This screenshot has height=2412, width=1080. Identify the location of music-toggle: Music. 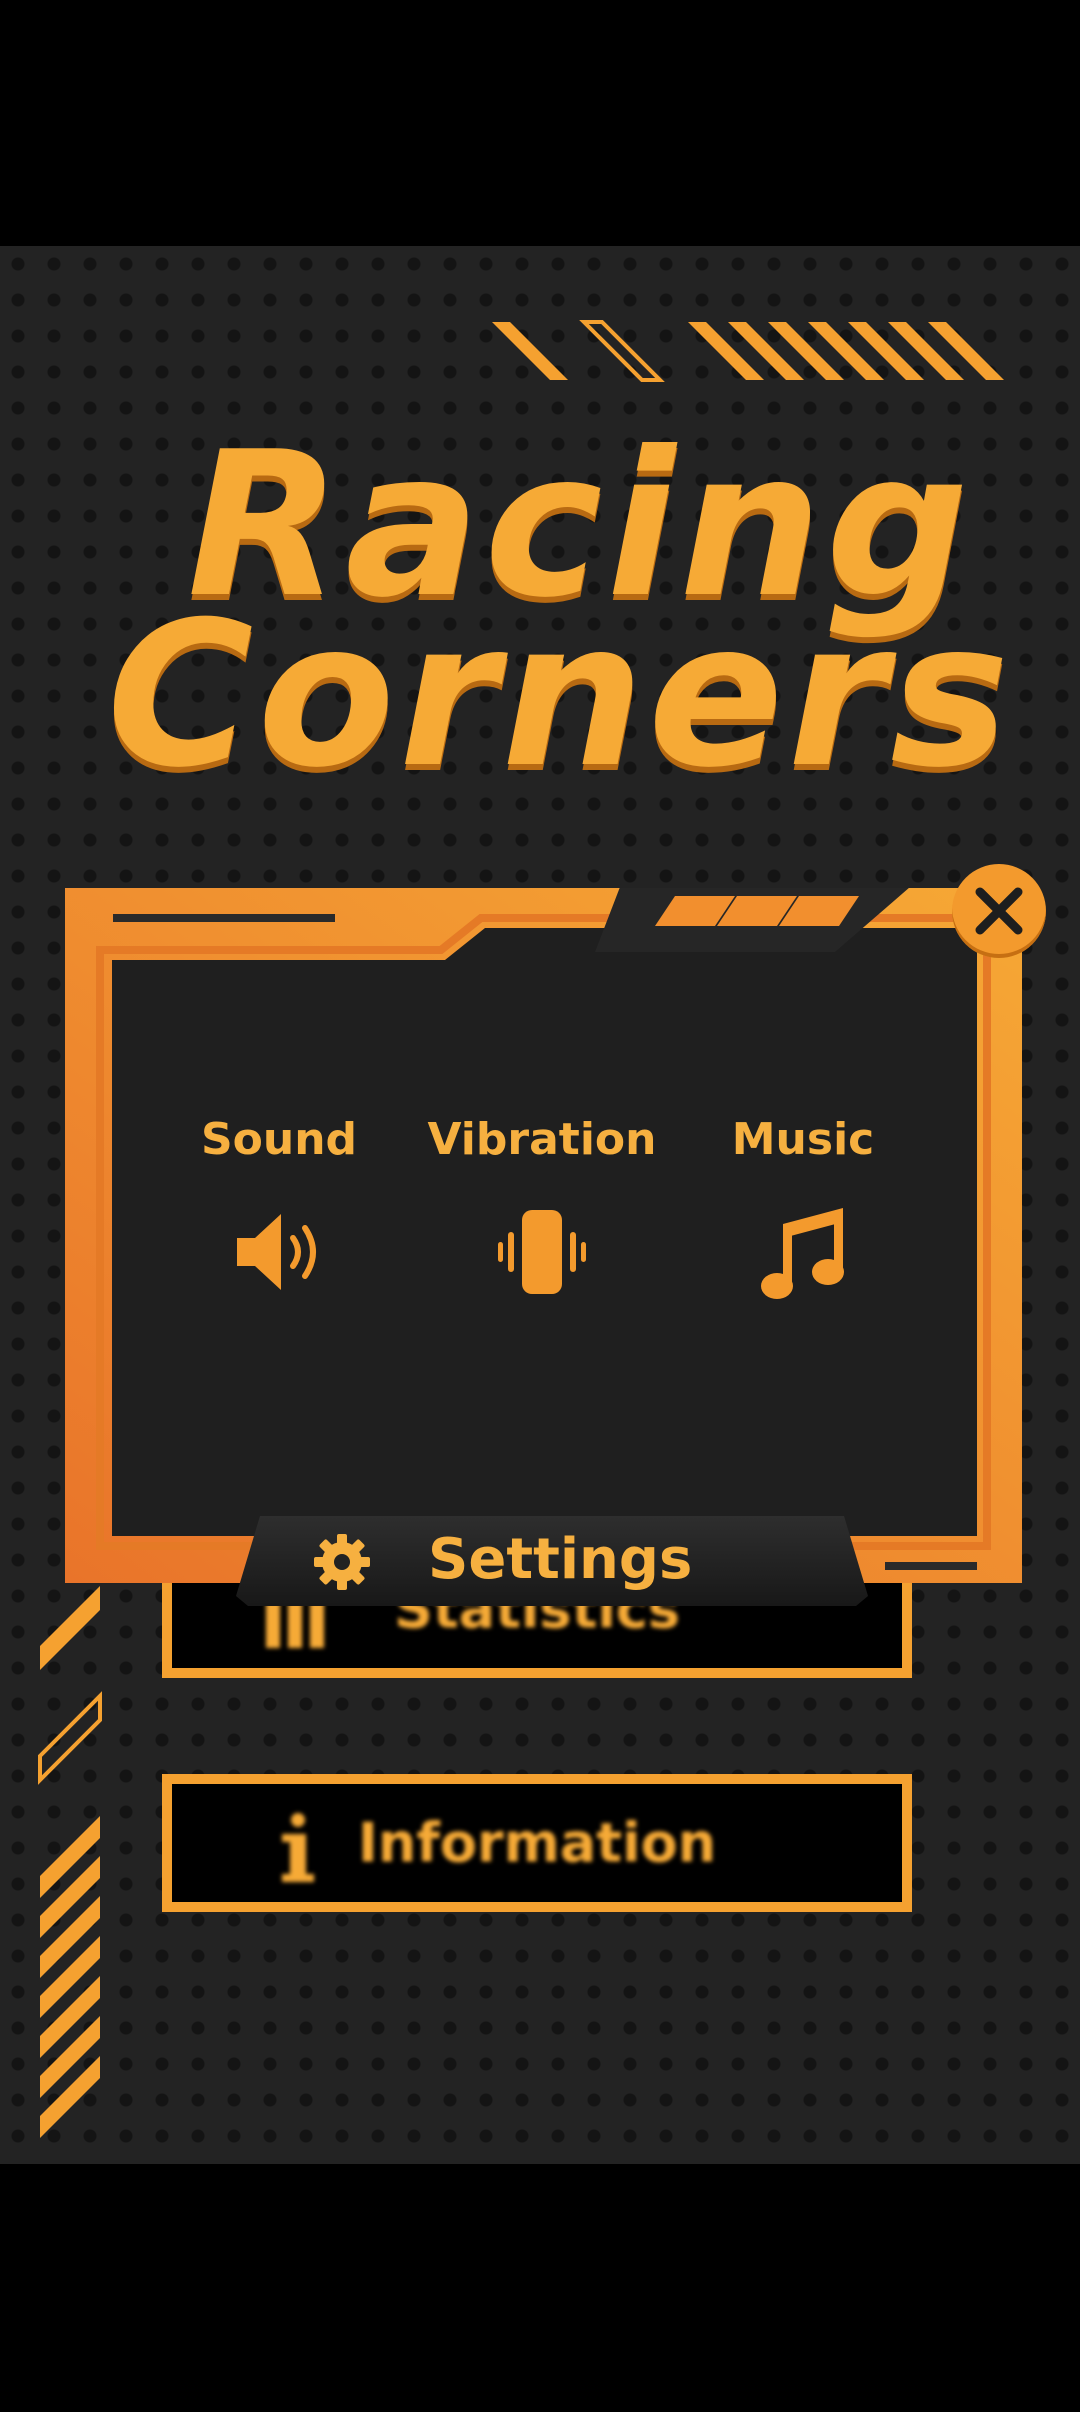
(803, 1210).